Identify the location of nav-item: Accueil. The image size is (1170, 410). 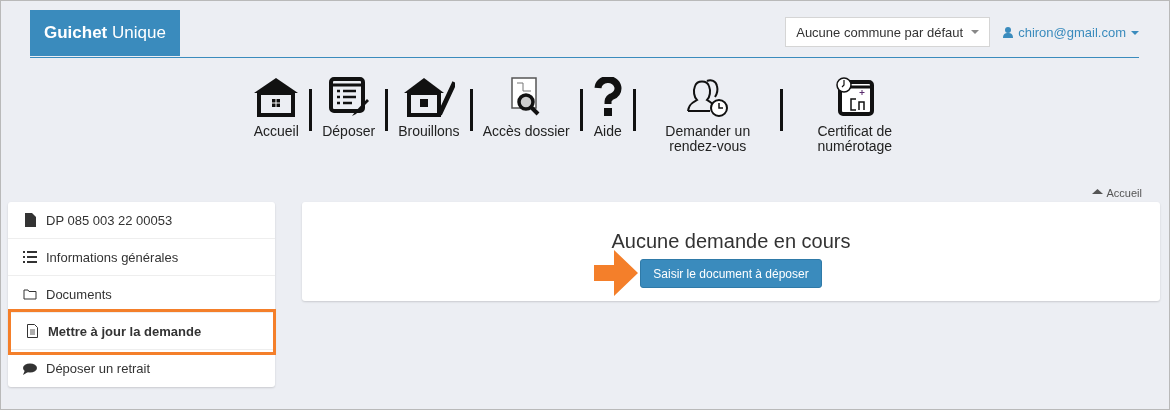
(276, 107).